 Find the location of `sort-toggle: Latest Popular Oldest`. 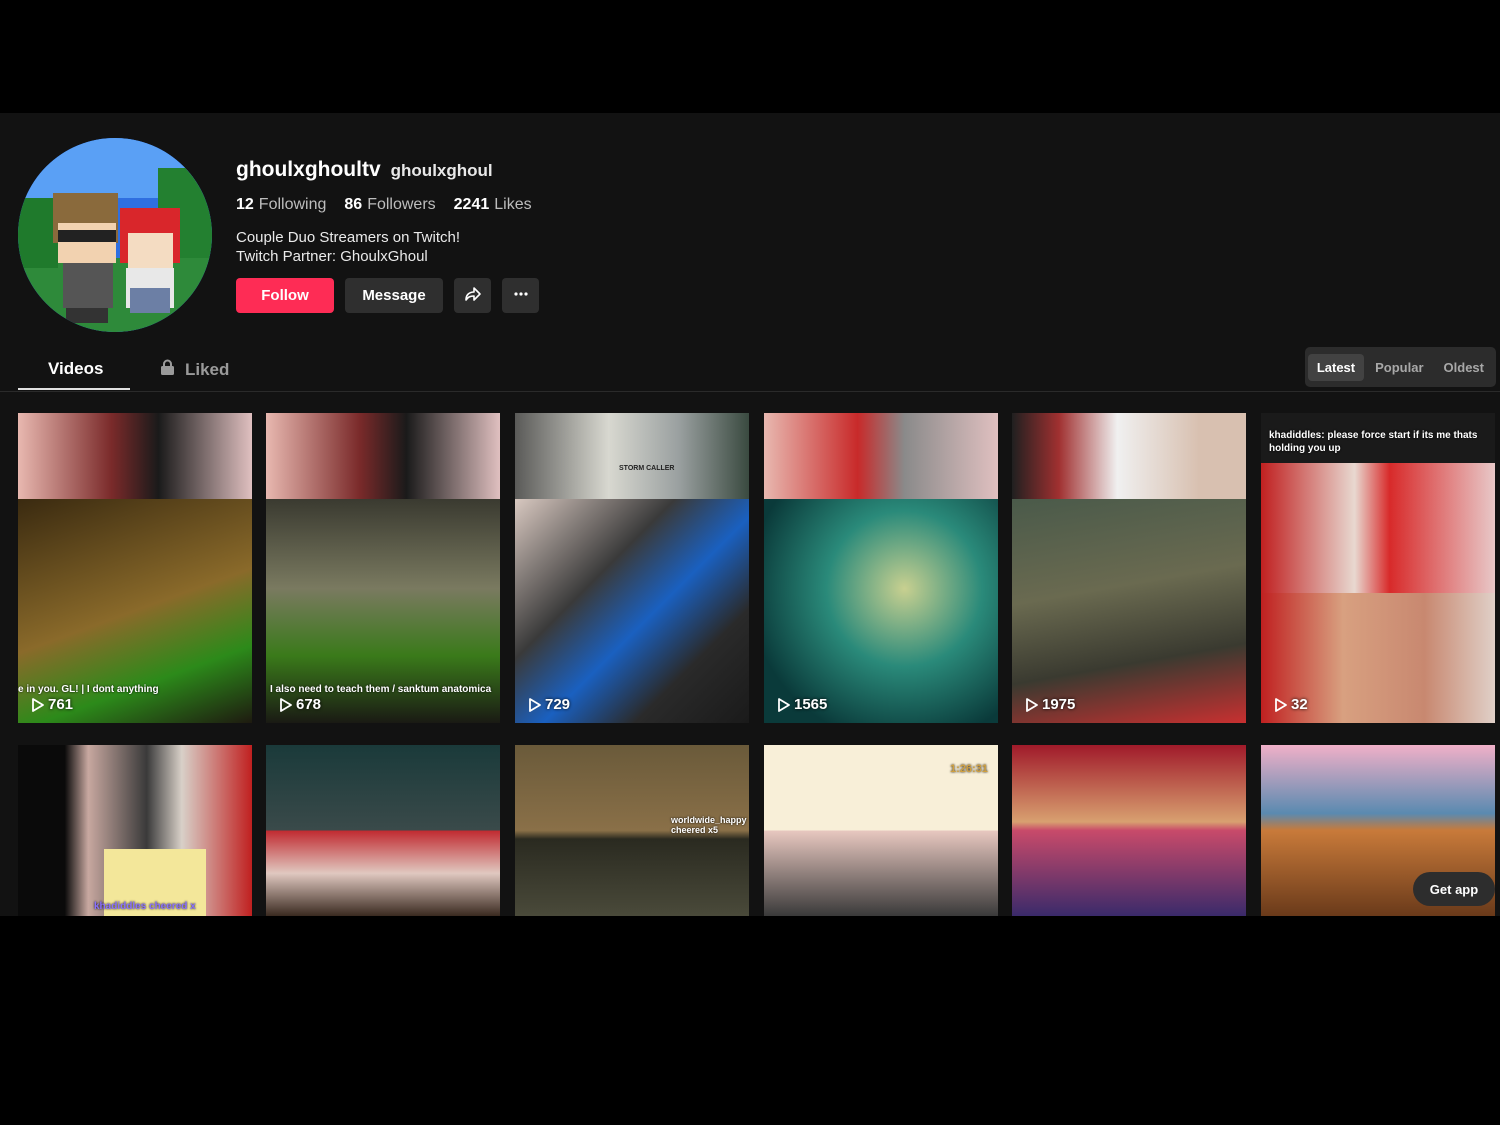

sort-toggle: Latest Popular Oldest is located at coordinates (1400, 367).